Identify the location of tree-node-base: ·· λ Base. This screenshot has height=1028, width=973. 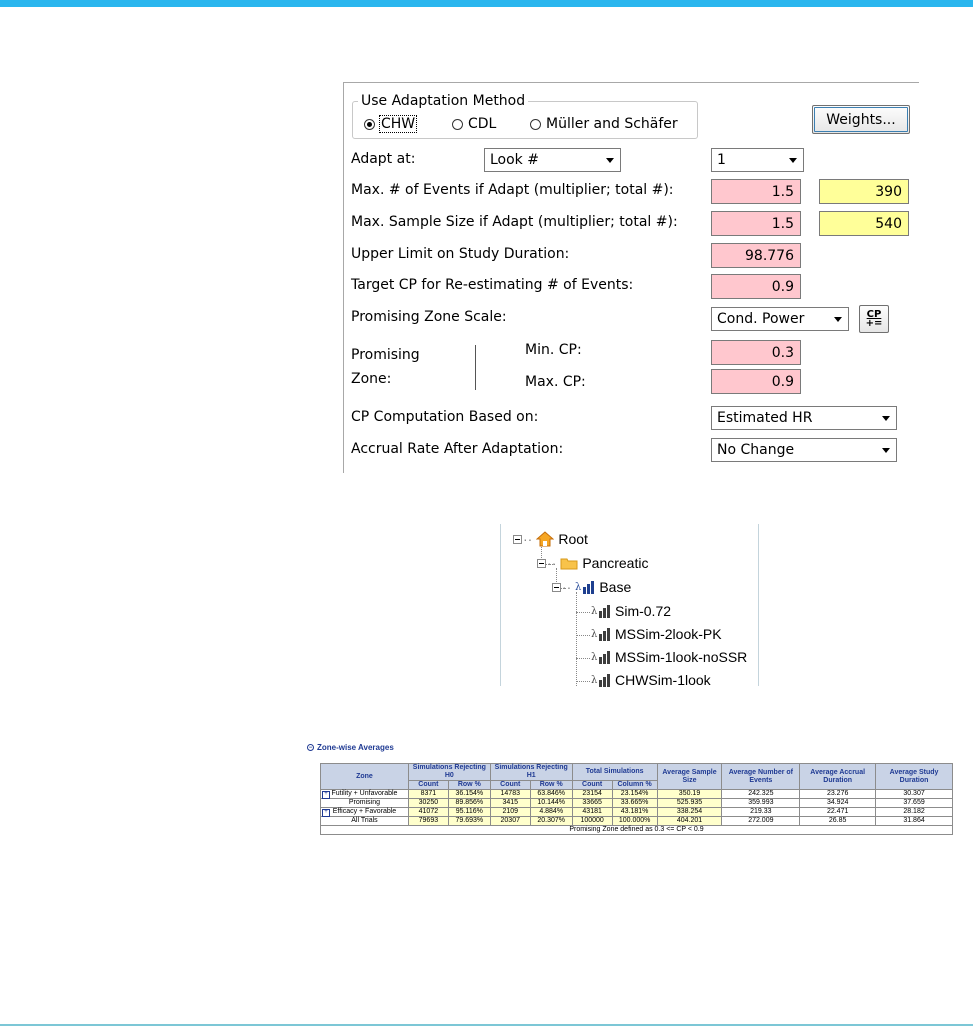
(591, 587).